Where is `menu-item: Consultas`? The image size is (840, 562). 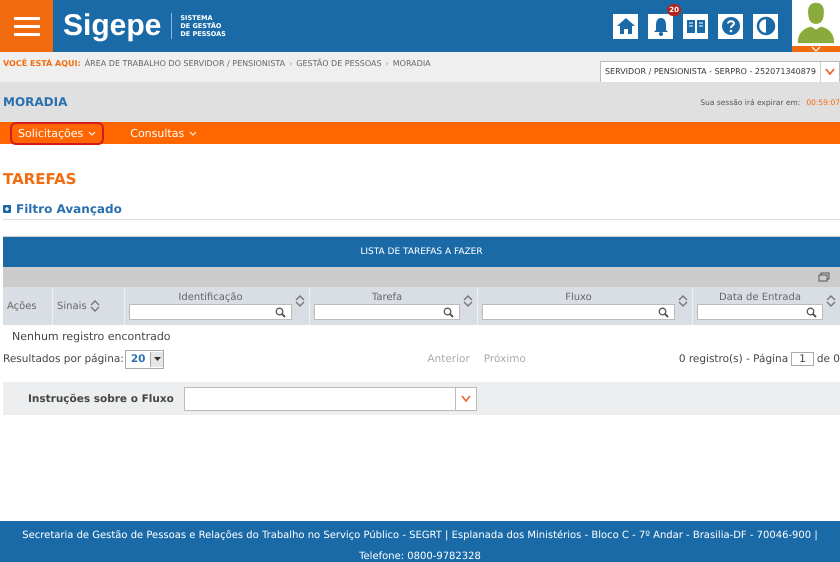
menu-item: Consultas is located at coordinates (164, 133).